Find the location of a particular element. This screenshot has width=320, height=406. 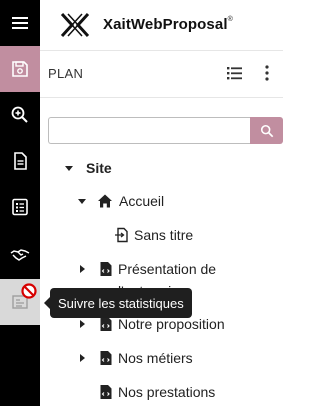

brand-header: XaitWebProposal® is located at coordinates (161, 25).